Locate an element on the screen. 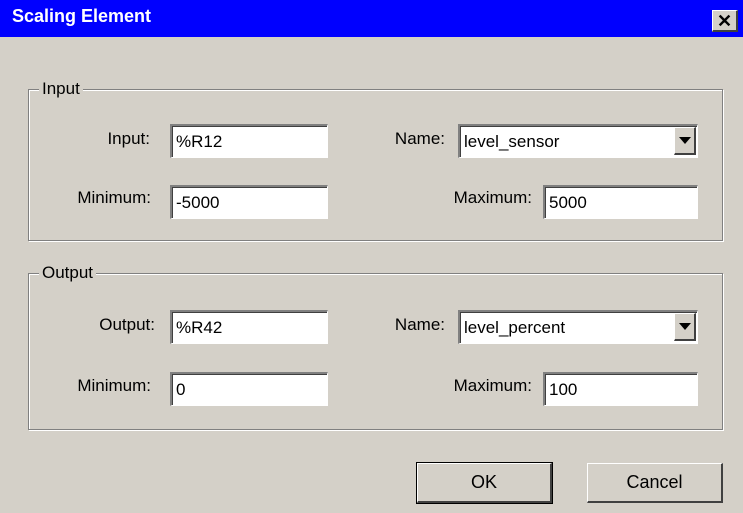  output-address-value: %R42 is located at coordinates (199, 327).